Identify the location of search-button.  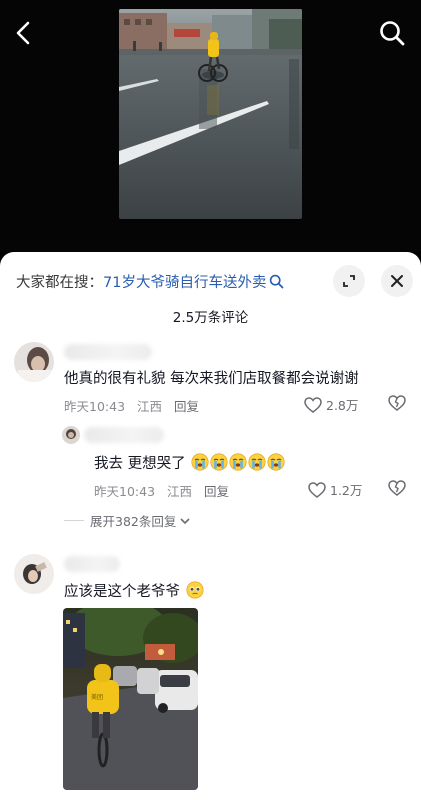
(392, 33).